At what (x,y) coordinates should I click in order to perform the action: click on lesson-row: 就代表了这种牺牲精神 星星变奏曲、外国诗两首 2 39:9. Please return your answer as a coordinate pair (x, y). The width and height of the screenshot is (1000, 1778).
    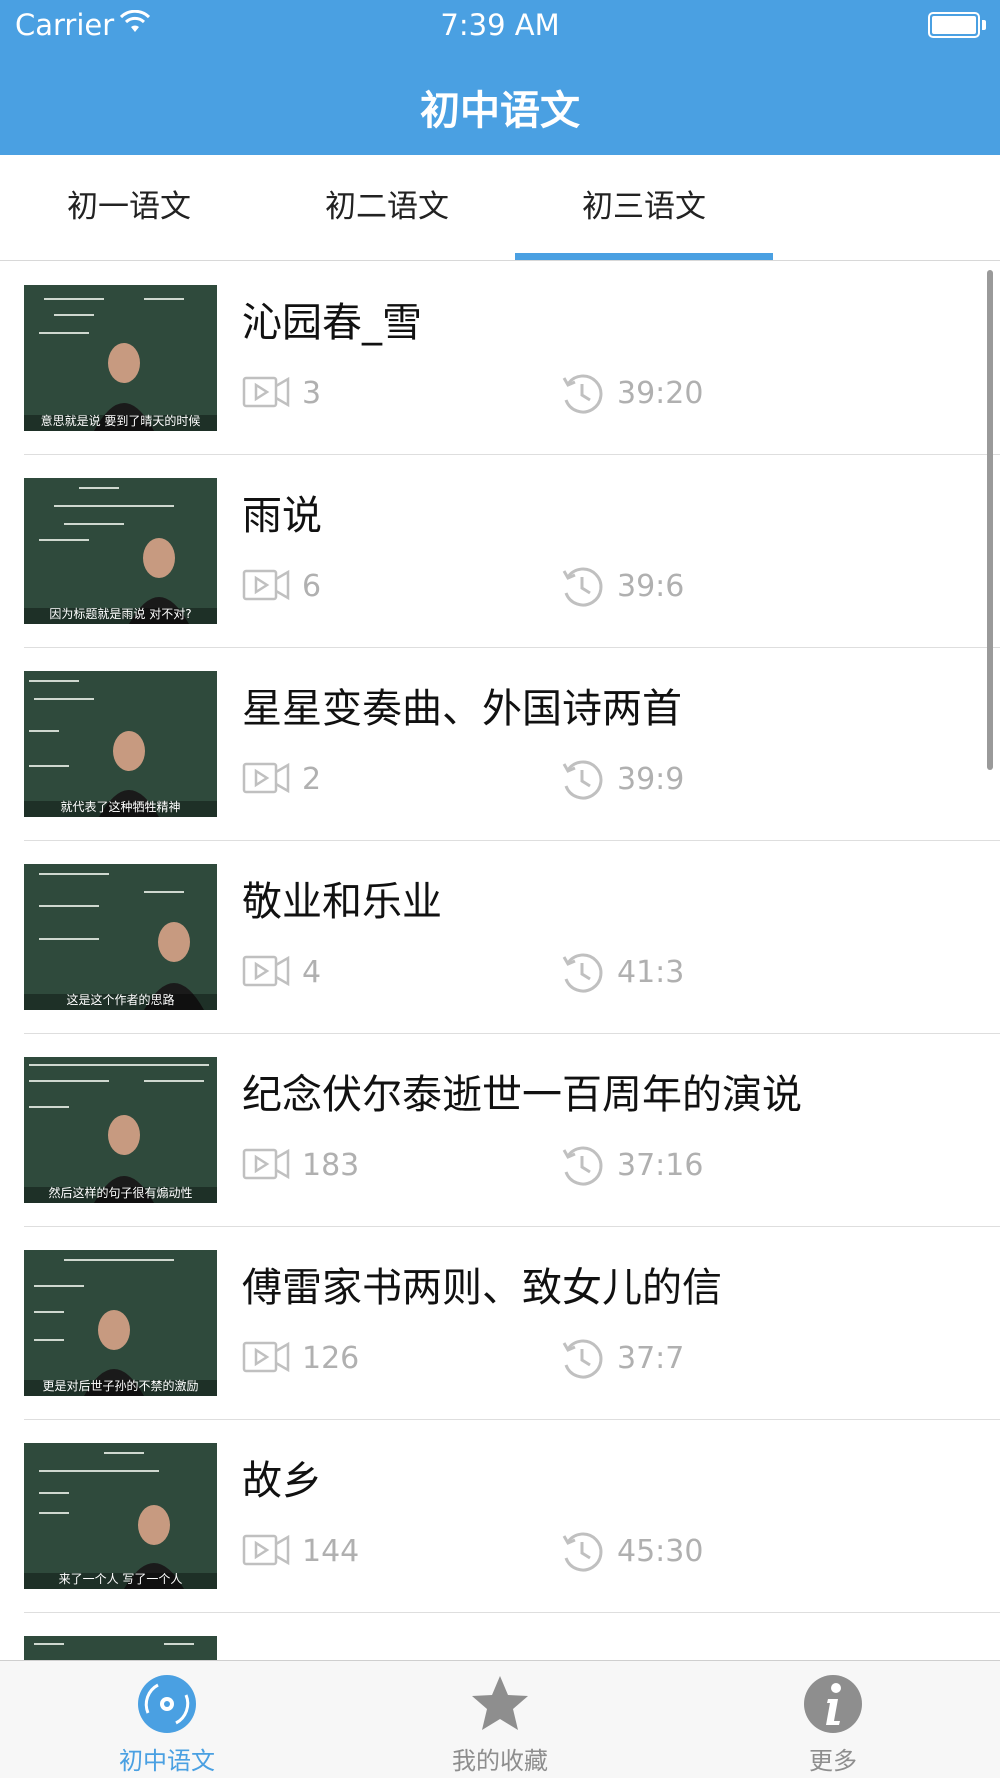
    Looking at the image, I should click on (500, 744).